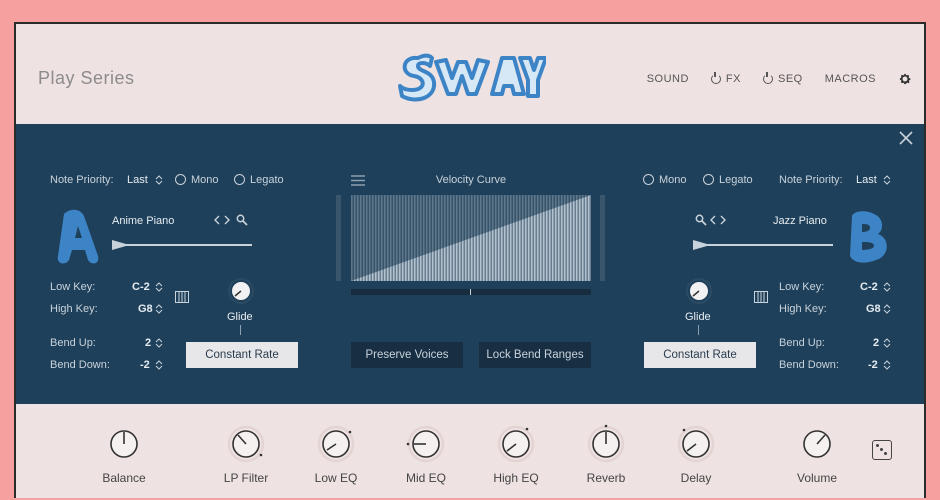  What do you see at coordinates (338, 238) in the screenshot?
I see `velocity-left-bar` at bounding box center [338, 238].